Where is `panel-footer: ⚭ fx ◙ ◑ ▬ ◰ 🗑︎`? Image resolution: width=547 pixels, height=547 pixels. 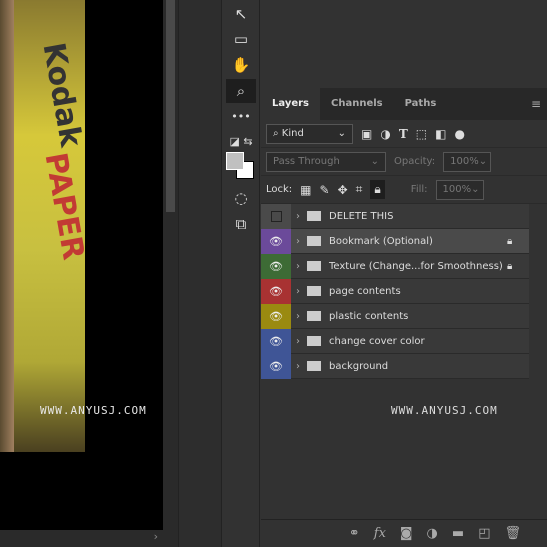
panel-footer: ⚭ fx ◙ ◑ ▬ ◰ 🗑︎ is located at coordinates (404, 533).